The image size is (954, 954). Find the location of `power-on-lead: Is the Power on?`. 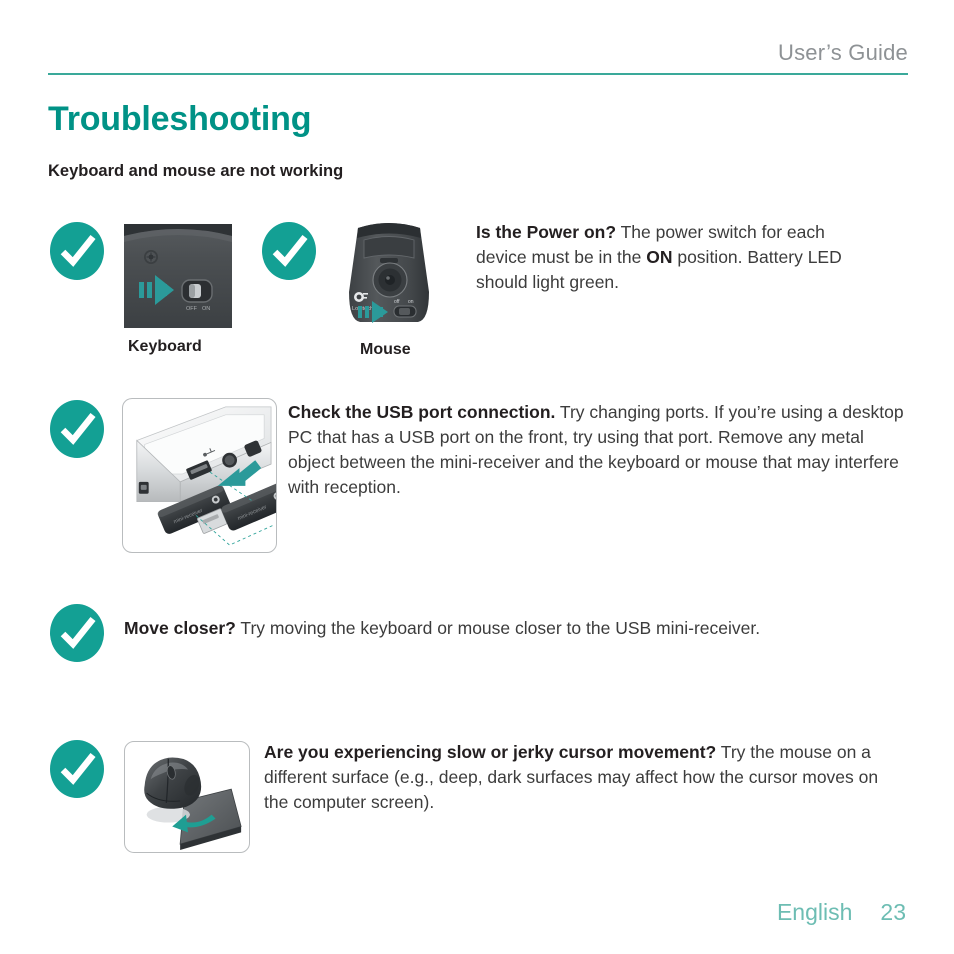

power-on-lead: Is the Power on? is located at coordinates (546, 232).